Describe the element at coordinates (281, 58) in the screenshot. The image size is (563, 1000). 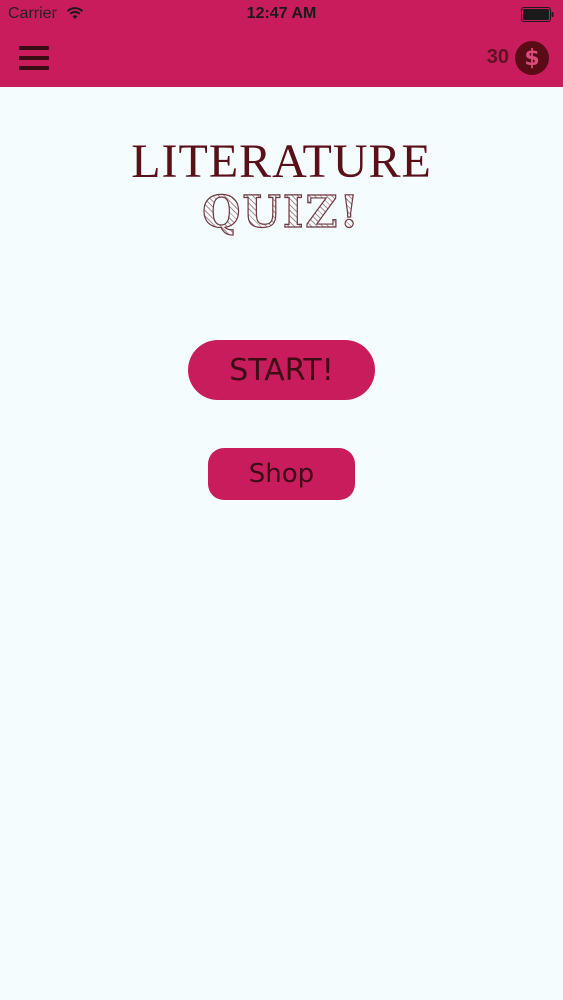
I see `nav-bar: 30 $` at that location.